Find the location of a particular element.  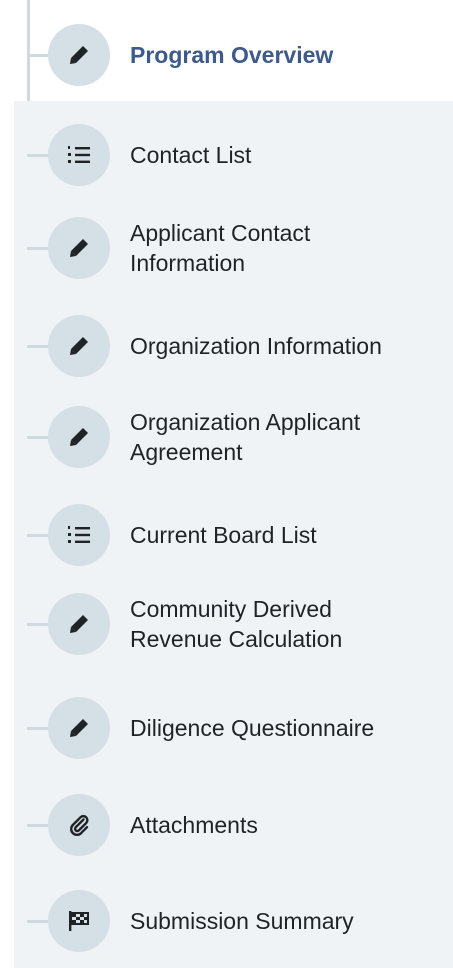

step-label: Organization Applicant Agreement is located at coordinates (245, 437).